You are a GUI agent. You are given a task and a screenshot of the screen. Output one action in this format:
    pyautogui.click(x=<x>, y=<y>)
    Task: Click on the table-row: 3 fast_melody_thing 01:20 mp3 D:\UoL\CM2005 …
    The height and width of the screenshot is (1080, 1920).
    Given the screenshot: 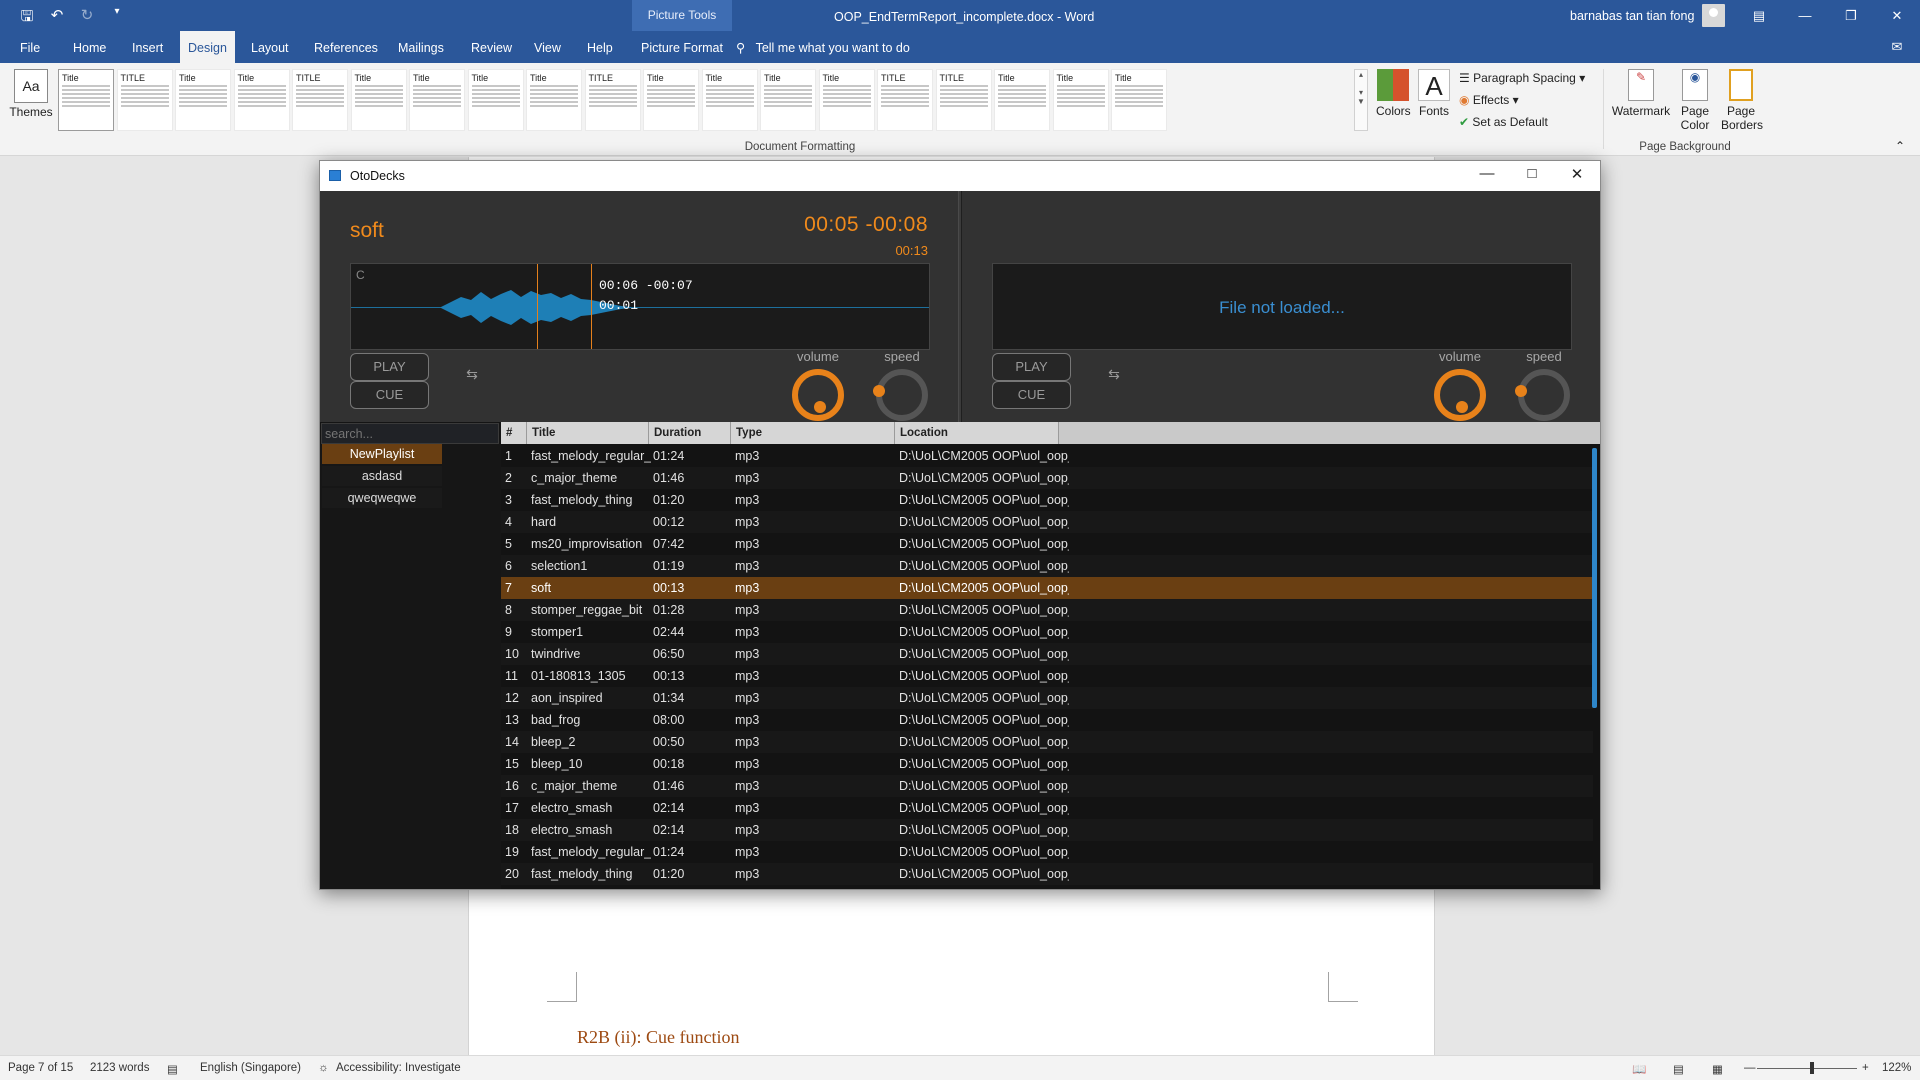 What is the action you would take?
    pyautogui.click(x=1047, y=500)
    